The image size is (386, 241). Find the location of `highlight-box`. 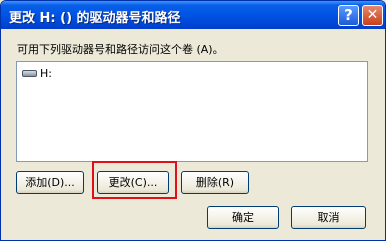

highlight-box is located at coordinates (134, 180).